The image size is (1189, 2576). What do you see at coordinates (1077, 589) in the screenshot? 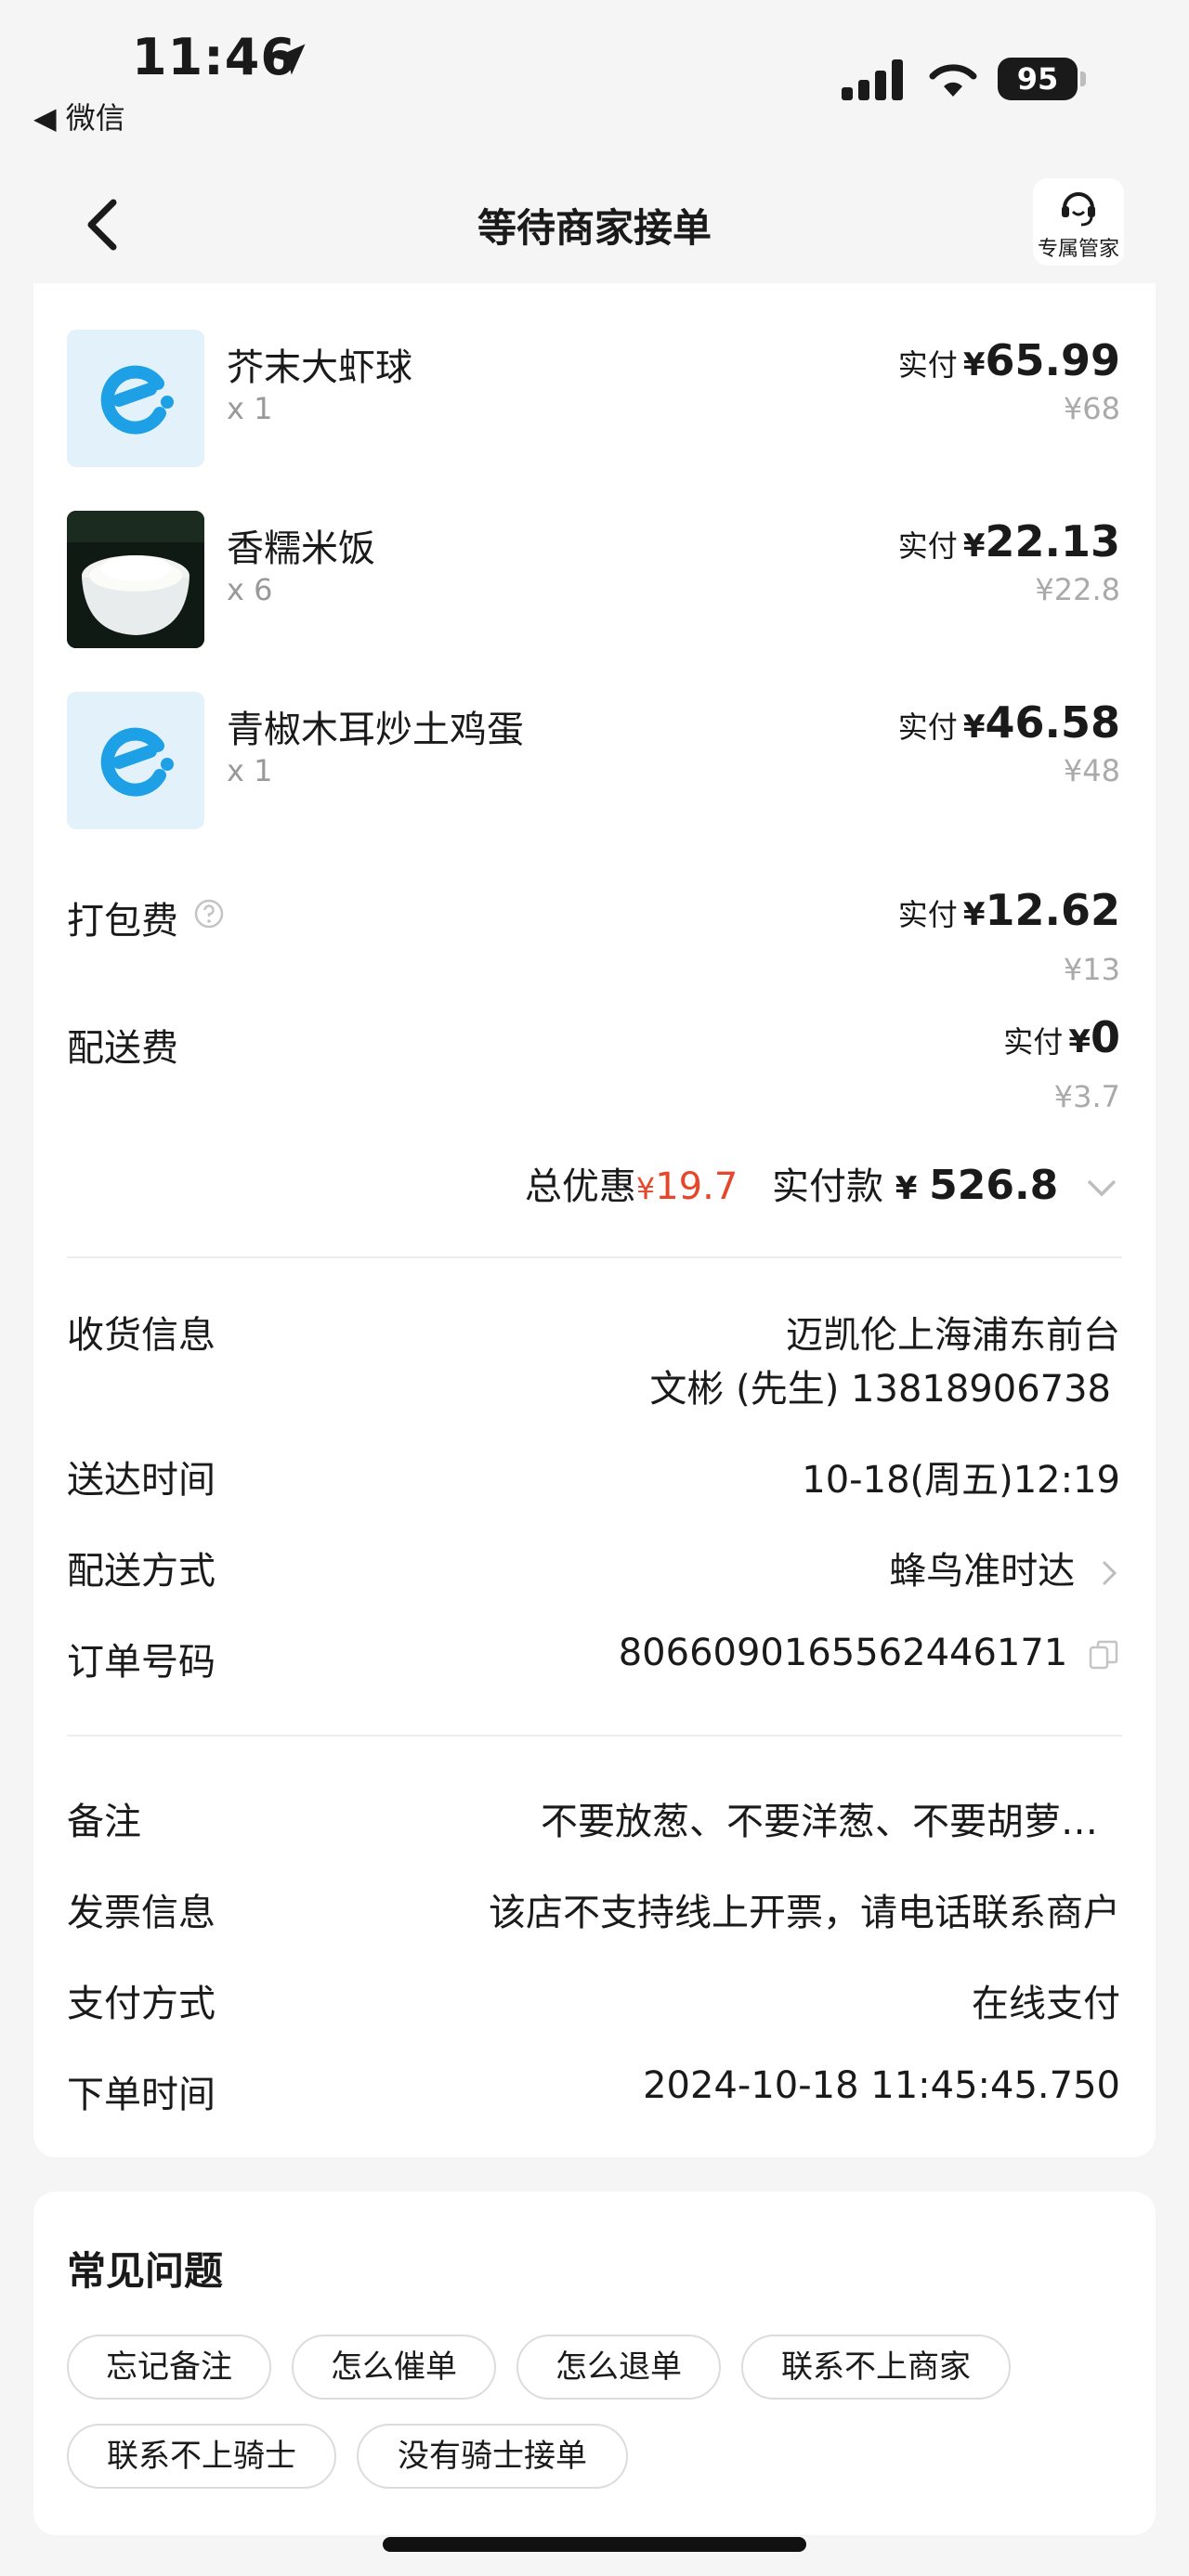
I see `item-original-price: ¥22.8` at bounding box center [1077, 589].